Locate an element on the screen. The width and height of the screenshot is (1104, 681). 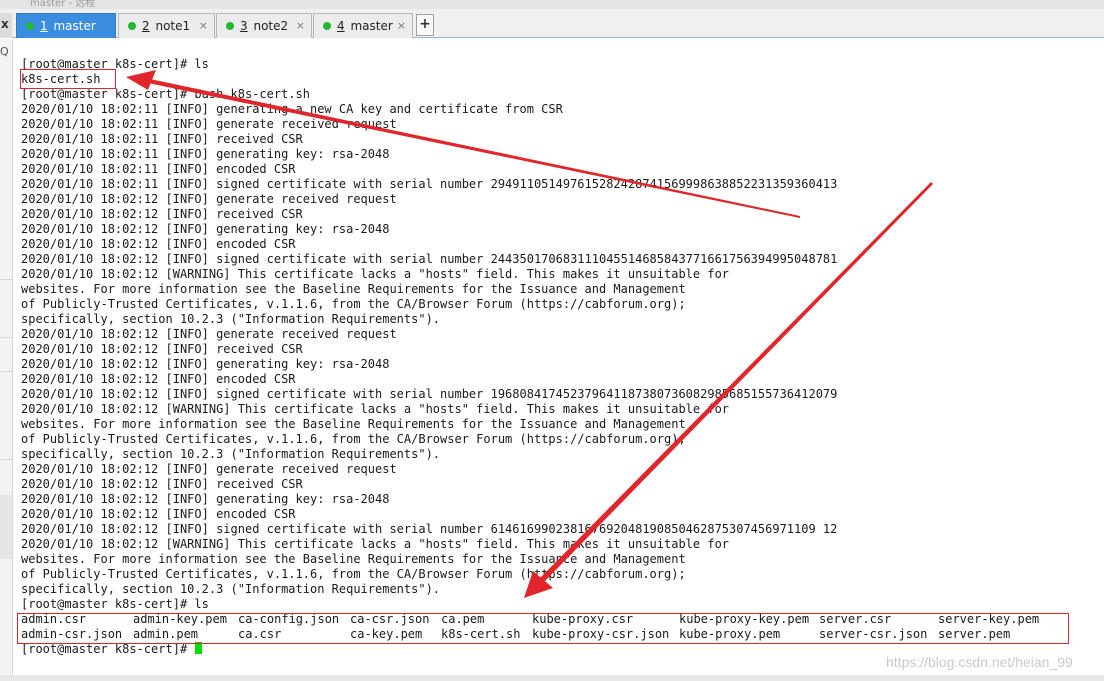
tab-label: 2 note1 is located at coordinates (166, 26).